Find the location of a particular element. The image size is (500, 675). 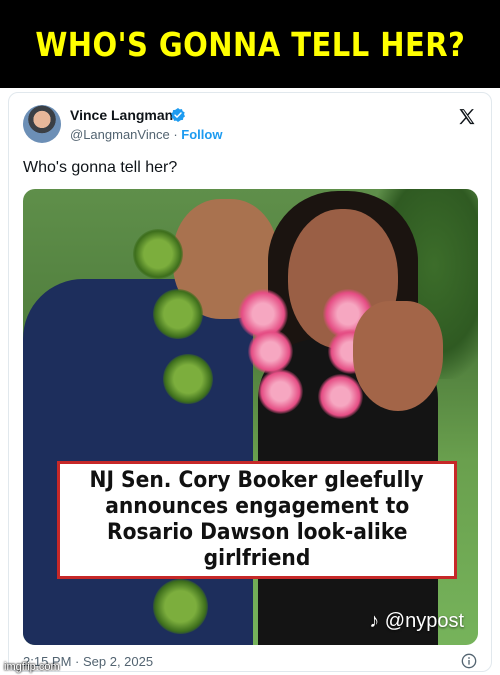

nypost-watermark: ♪ @nypost is located at coordinates (416, 621).